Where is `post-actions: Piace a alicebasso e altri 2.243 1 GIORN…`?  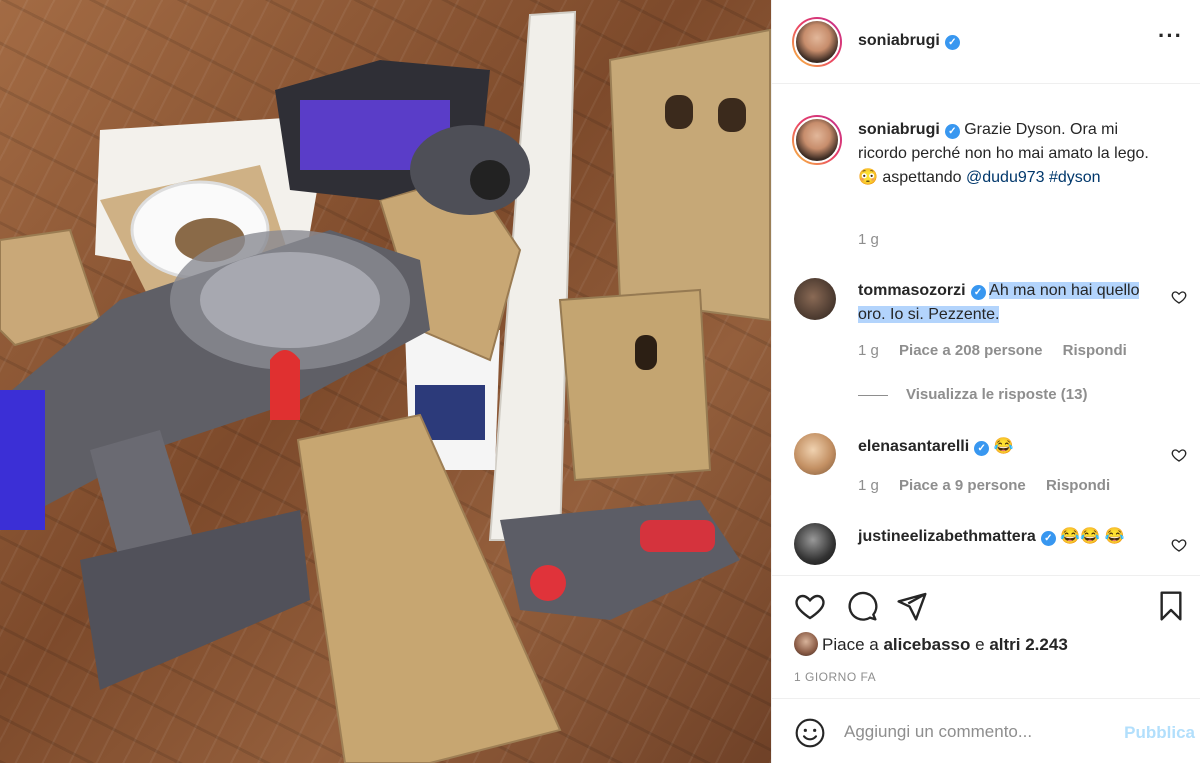
post-actions: Piace a alicebasso e altri 2.243 1 GIORN… is located at coordinates (986, 636).